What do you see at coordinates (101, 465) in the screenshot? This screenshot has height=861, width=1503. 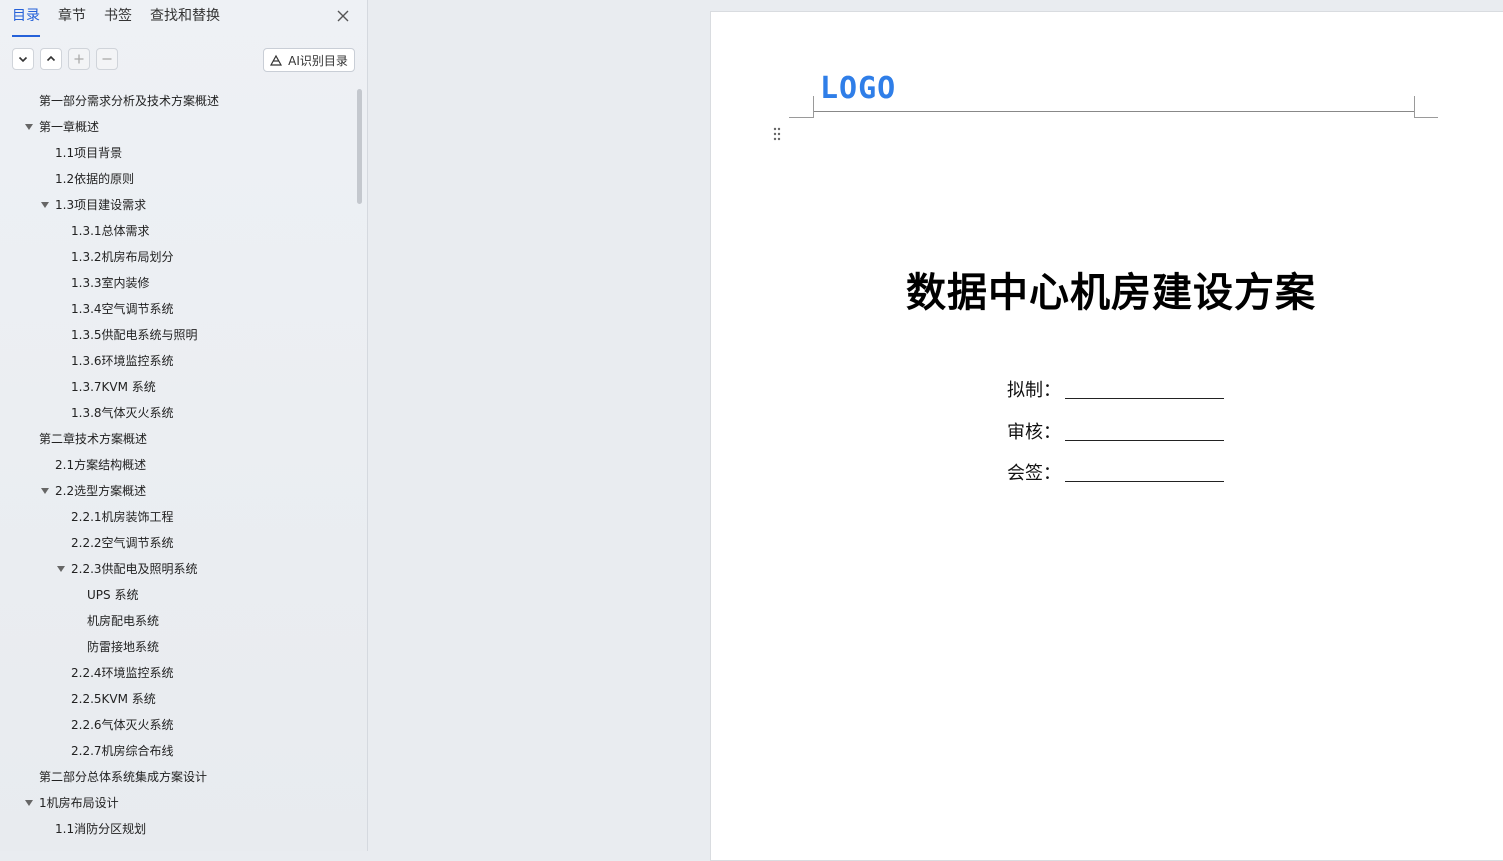 I see `toc-item-label: 2.1方案结构概述` at bounding box center [101, 465].